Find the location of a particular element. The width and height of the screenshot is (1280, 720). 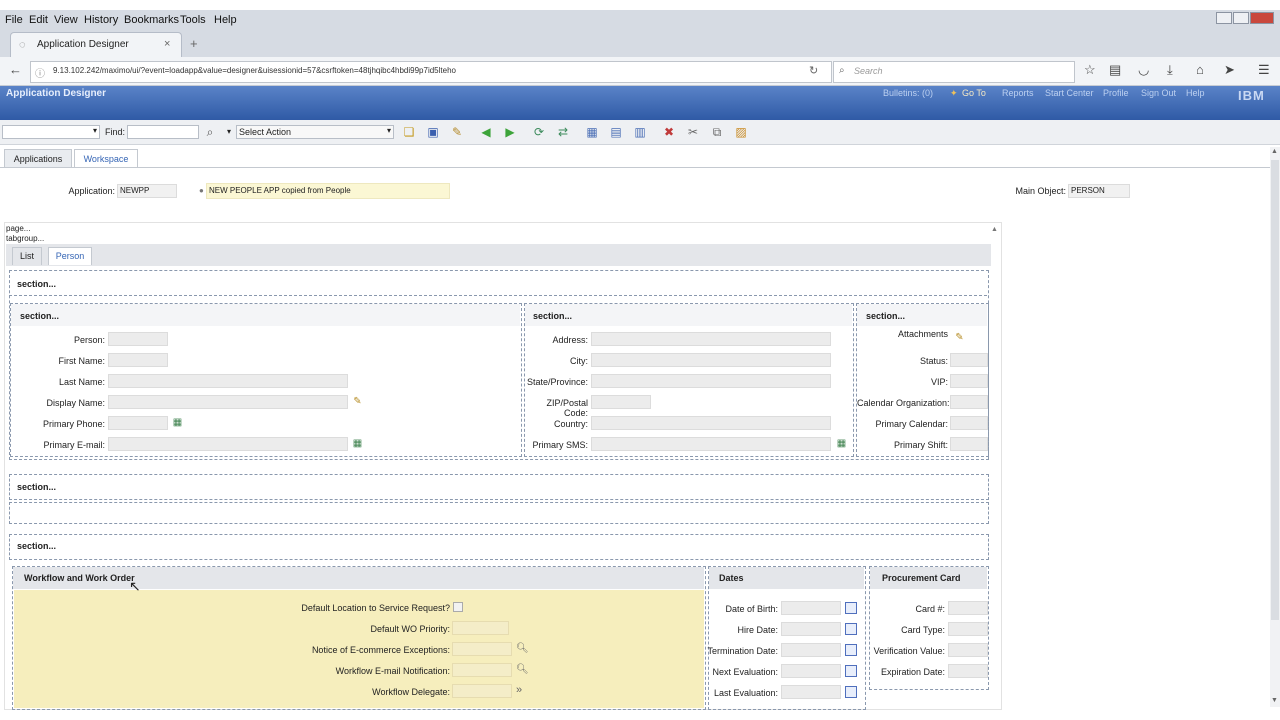

home-icon: ⌂ is located at coordinates (1200, 69).